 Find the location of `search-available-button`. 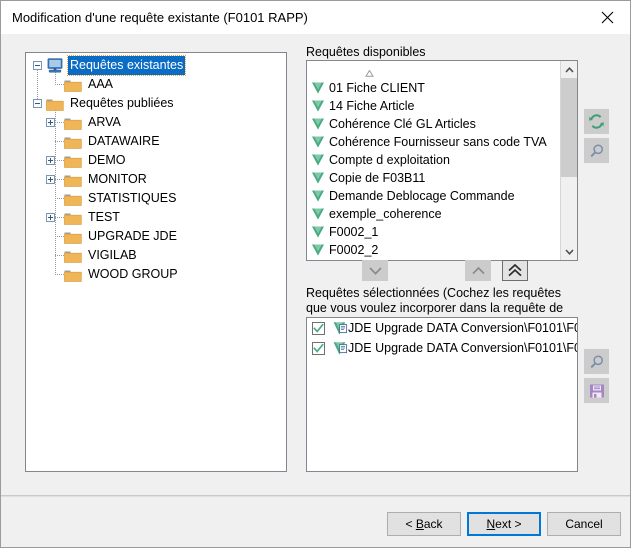

search-available-button is located at coordinates (596, 150).